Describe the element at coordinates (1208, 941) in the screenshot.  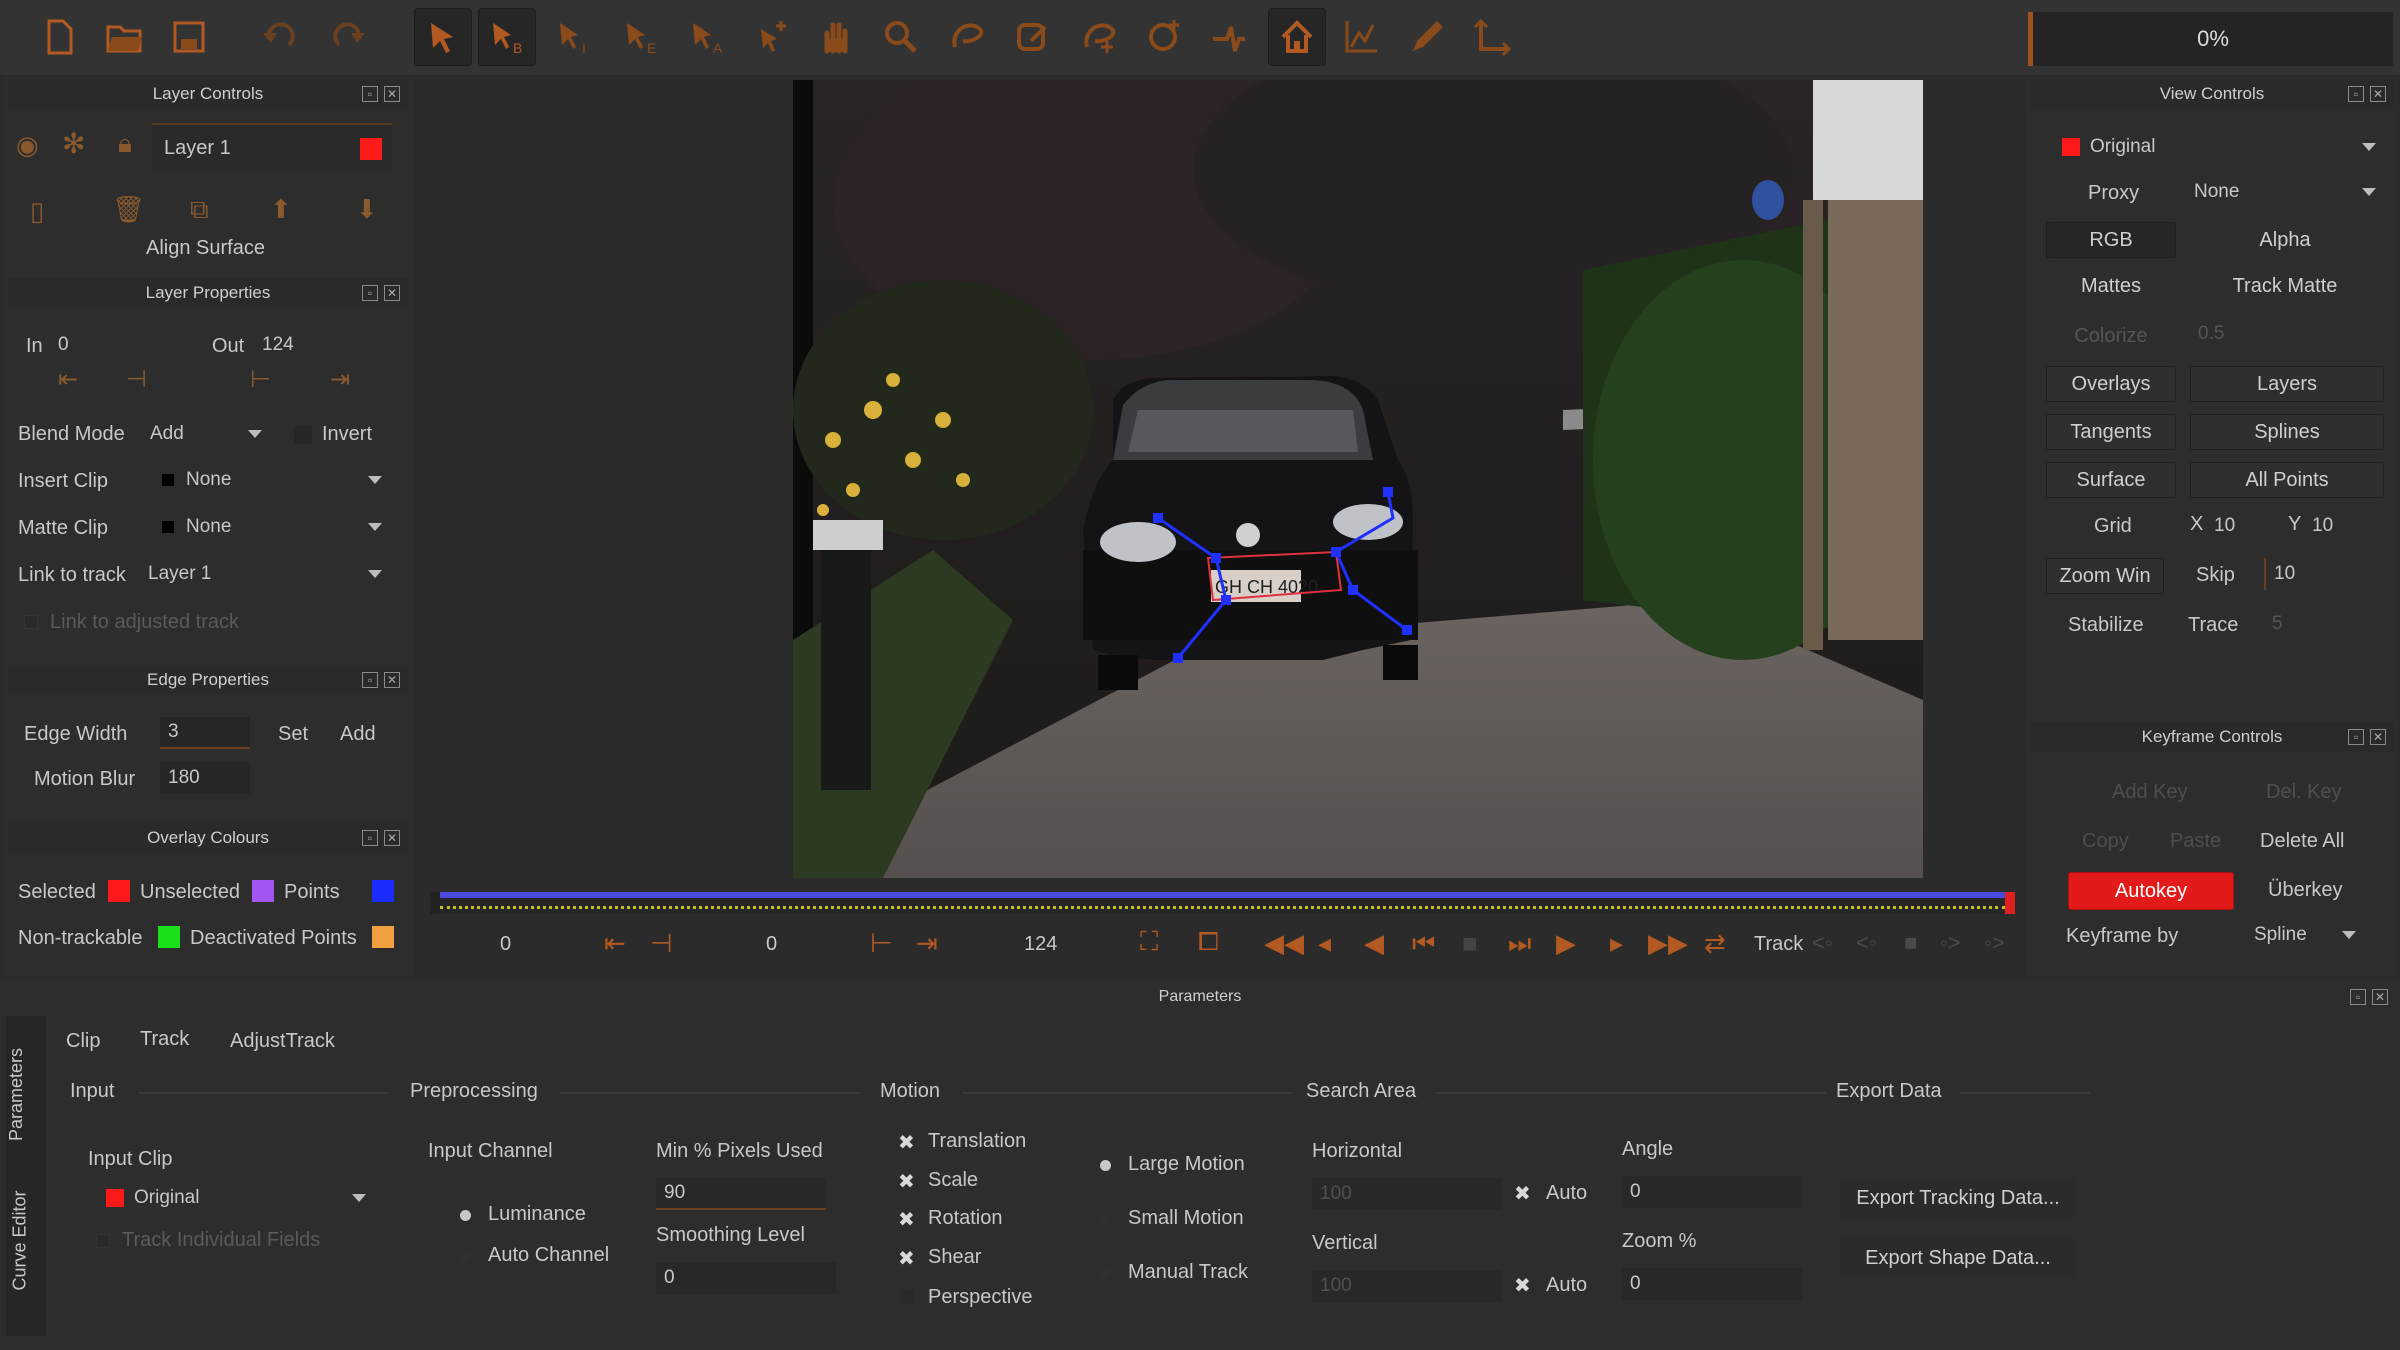
I see `fit-frame-icon: ⧠` at that location.